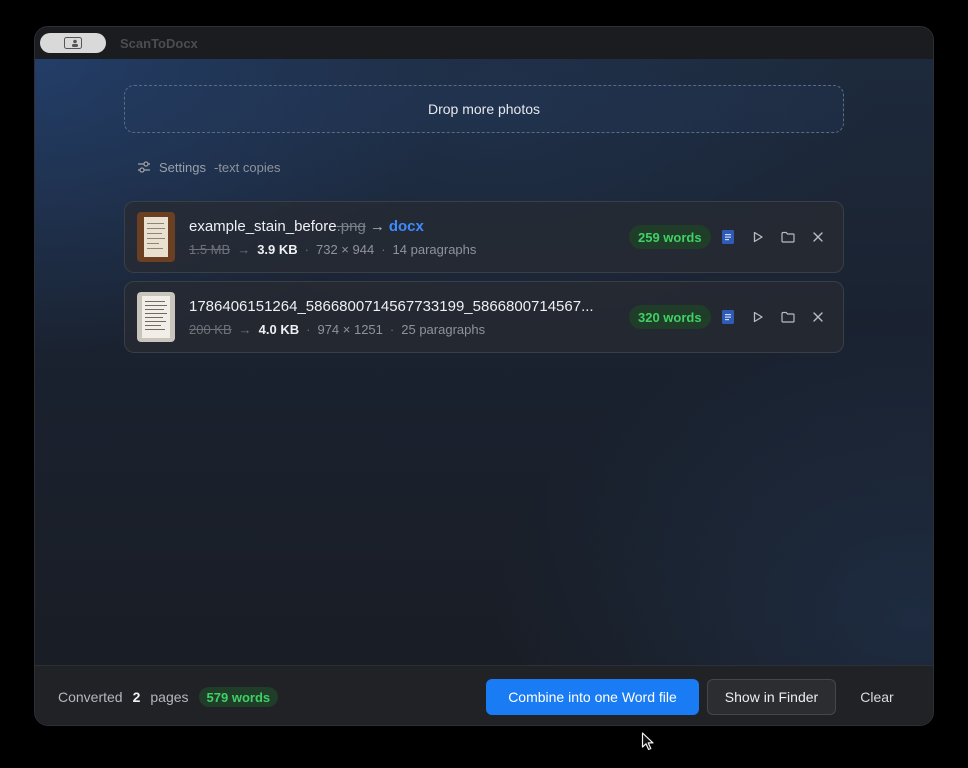 The width and height of the screenshot is (968, 768). I want to click on converted-size: 4.0 KB, so click(279, 329).